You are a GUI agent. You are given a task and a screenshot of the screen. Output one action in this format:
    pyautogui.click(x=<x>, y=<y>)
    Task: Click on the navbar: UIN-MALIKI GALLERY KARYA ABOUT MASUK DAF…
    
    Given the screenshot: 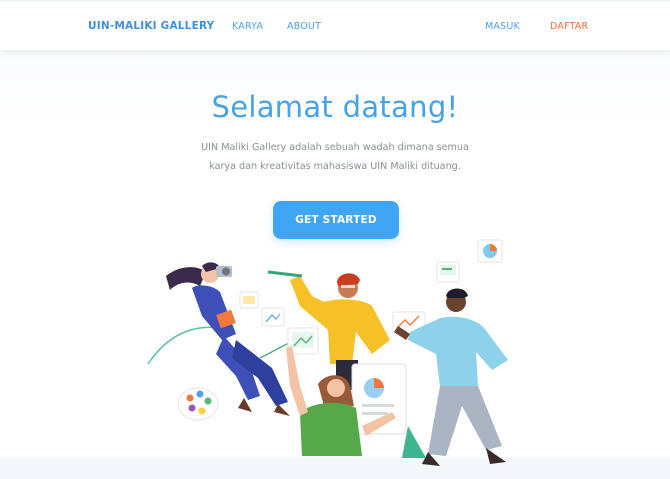 What is the action you would take?
    pyautogui.click(x=335, y=25)
    